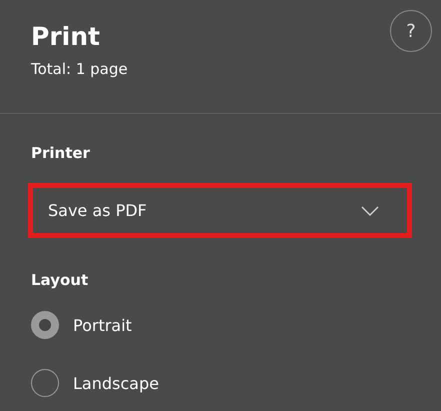 The image size is (441, 411). What do you see at coordinates (60, 280) in the screenshot?
I see `section-label: Layout` at bounding box center [60, 280].